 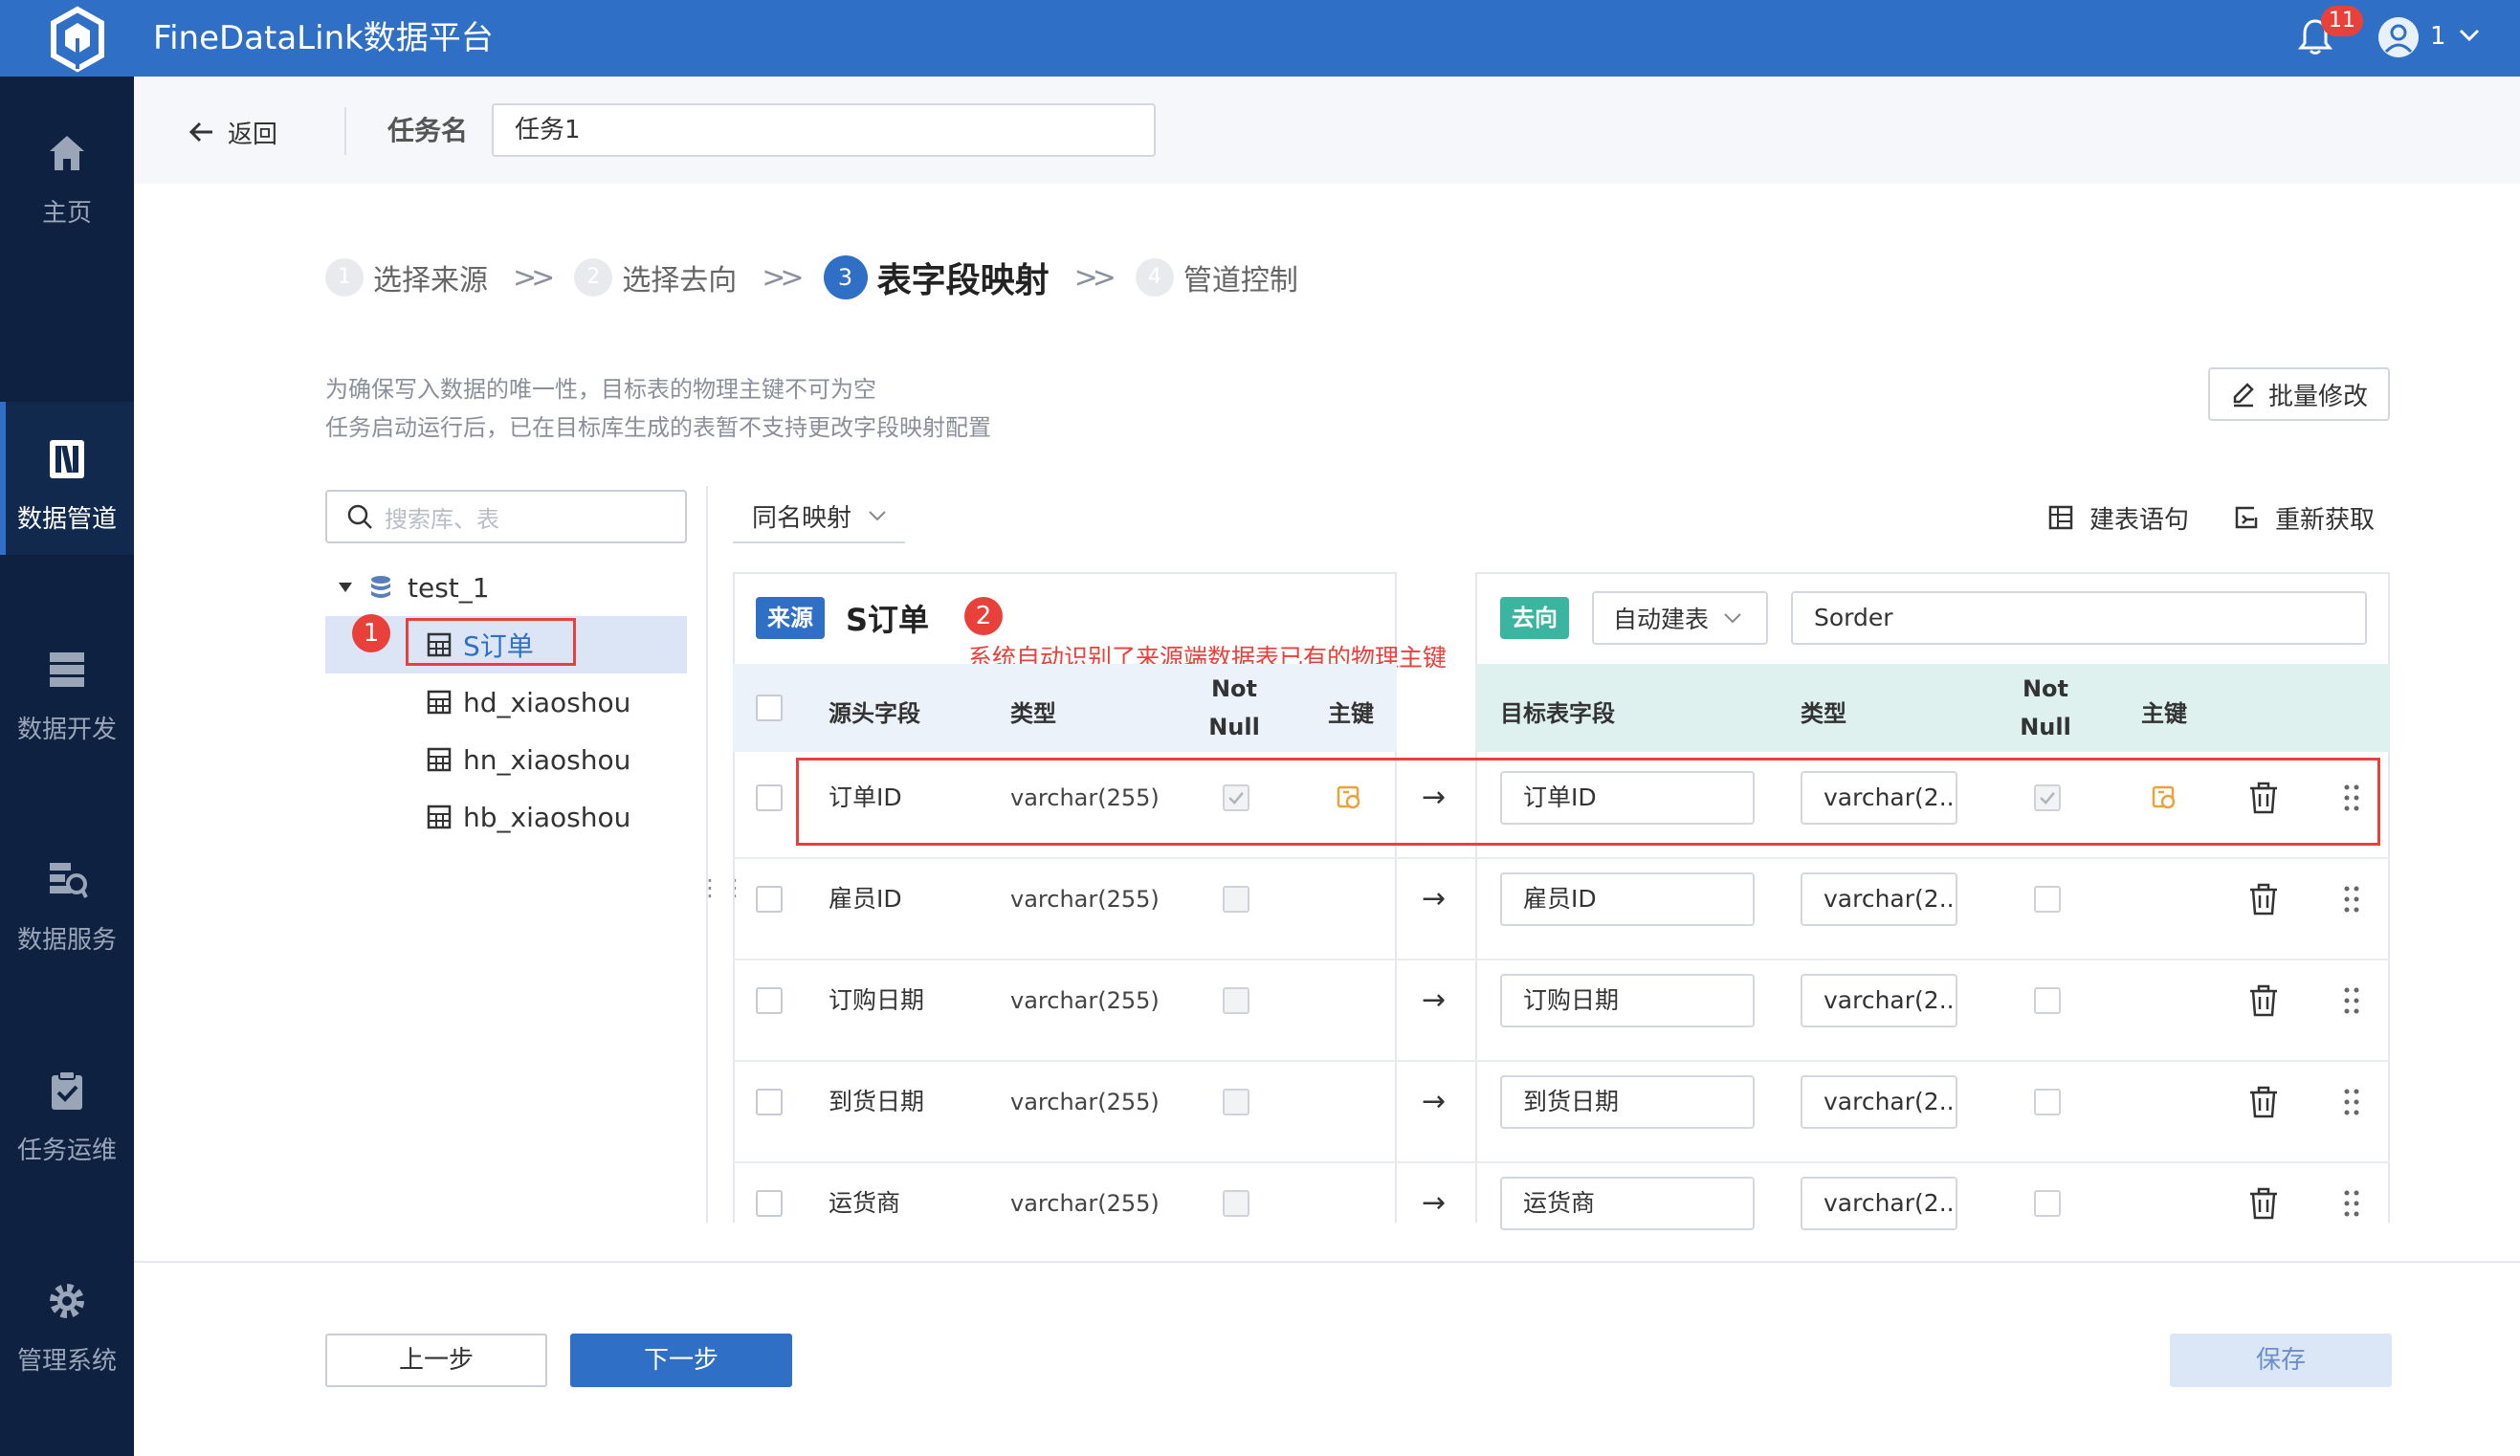 What do you see at coordinates (845, 277) in the screenshot?
I see `step-number: 3` at bounding box center [845, 277].